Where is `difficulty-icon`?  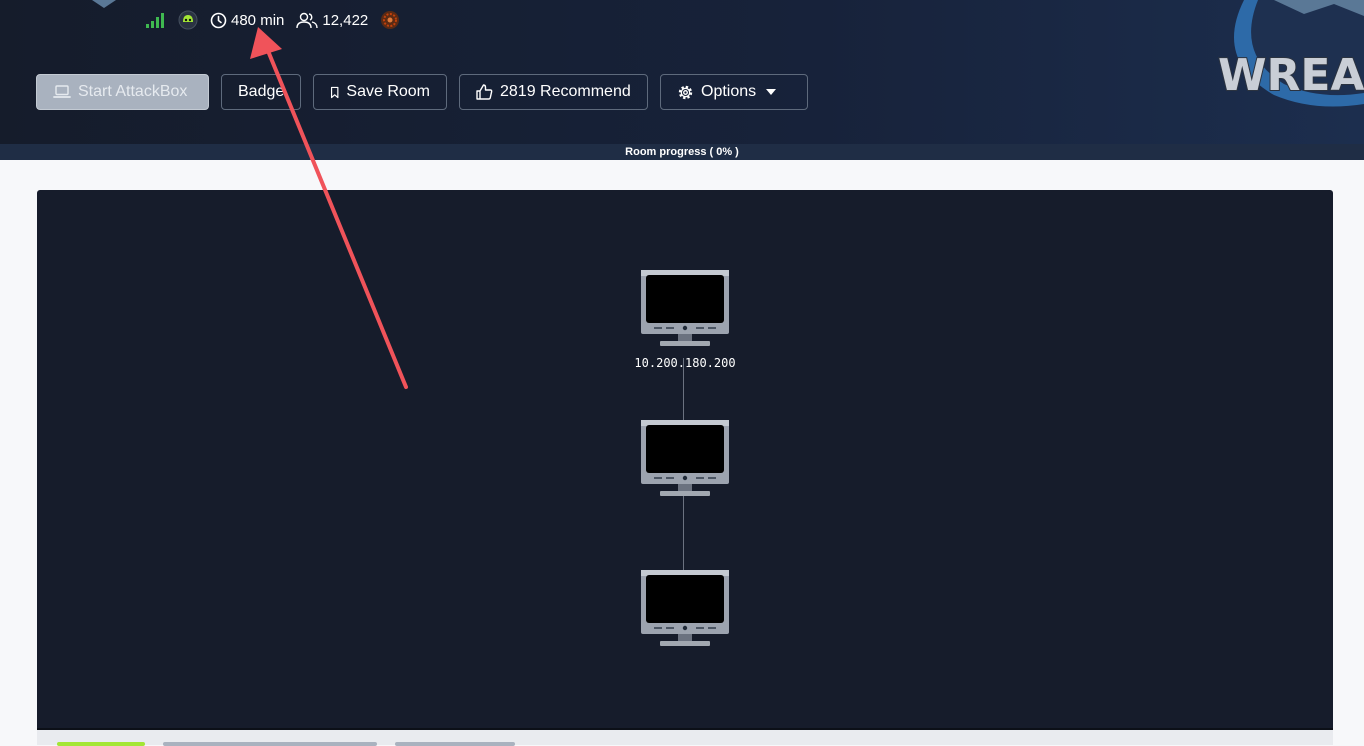 difficulty-icon is located at coordinates (188, 20).